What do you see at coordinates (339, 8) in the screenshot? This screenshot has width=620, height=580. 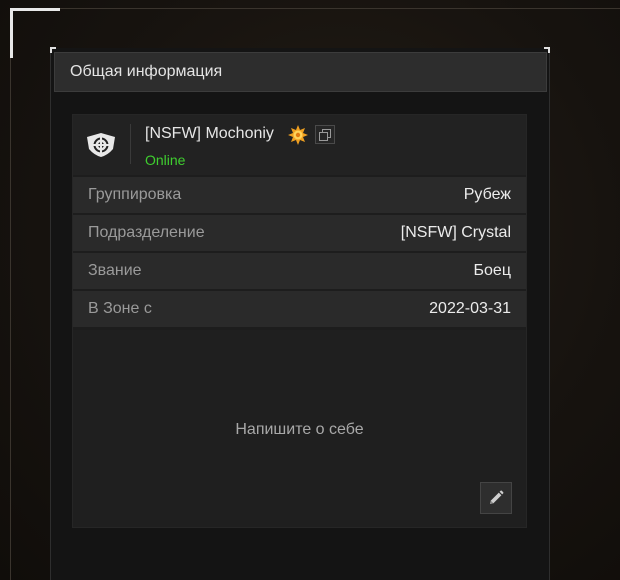 I see `outer-frame-top-line` at bounding box center [339, 8].